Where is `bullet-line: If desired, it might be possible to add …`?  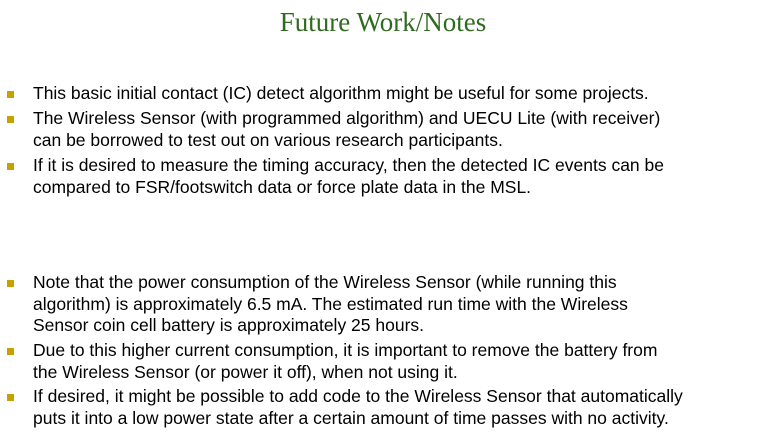 bullet-line: If desired, it might be possible to add … is located at coordinates (358, 396).